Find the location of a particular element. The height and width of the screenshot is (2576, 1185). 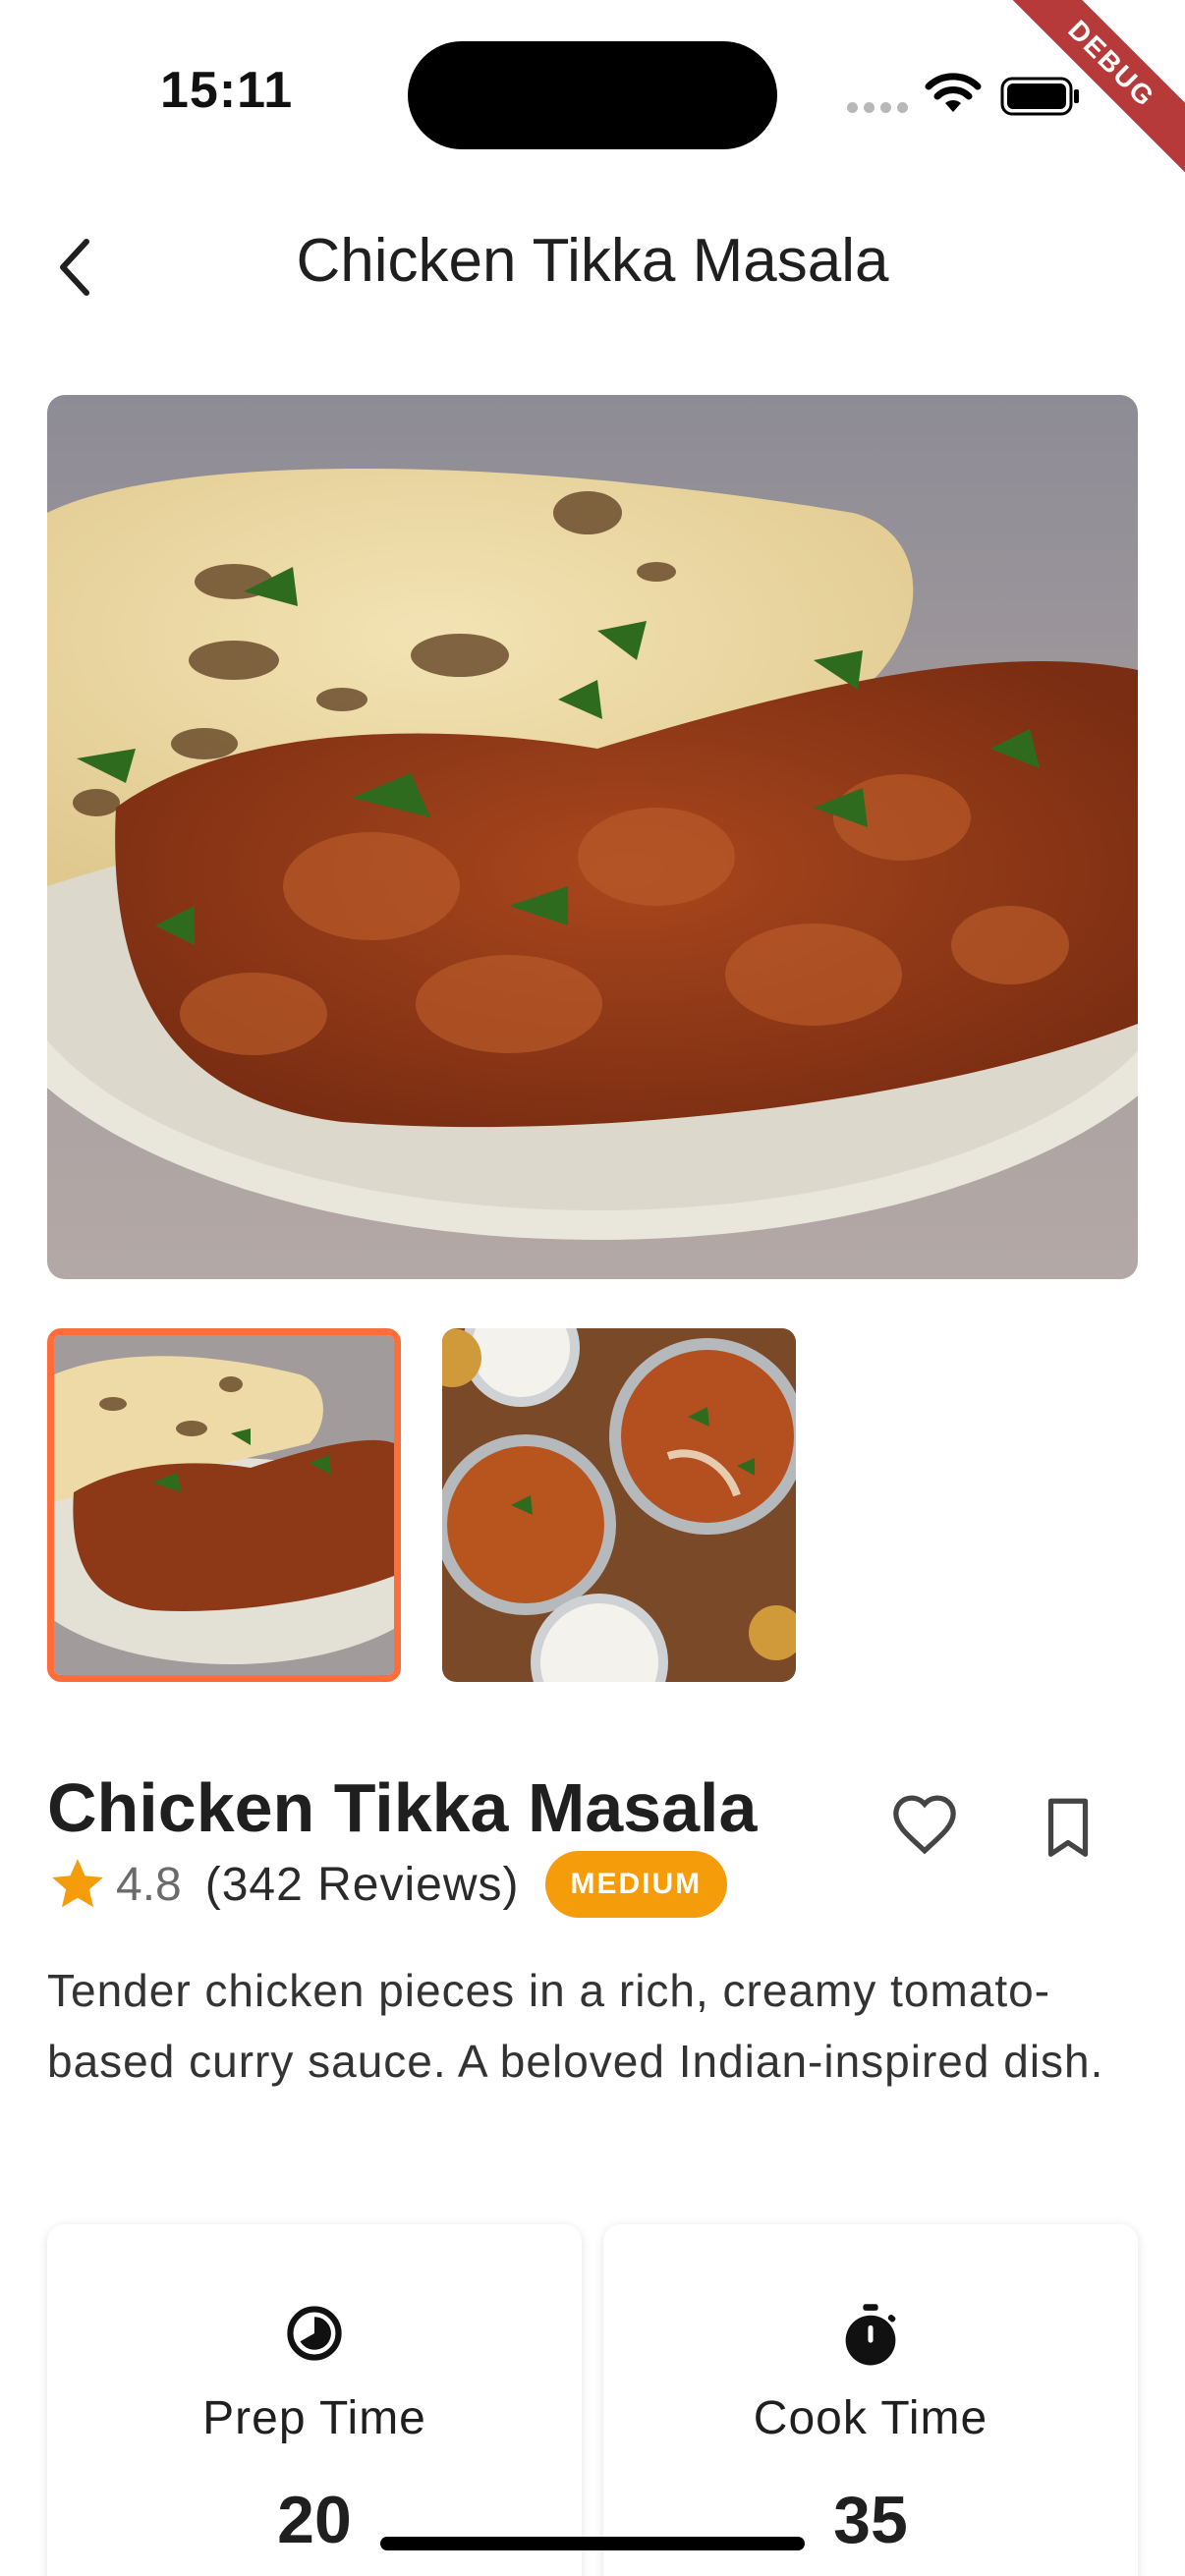

cellular-signal-icon is located at coordinates (878, 107).